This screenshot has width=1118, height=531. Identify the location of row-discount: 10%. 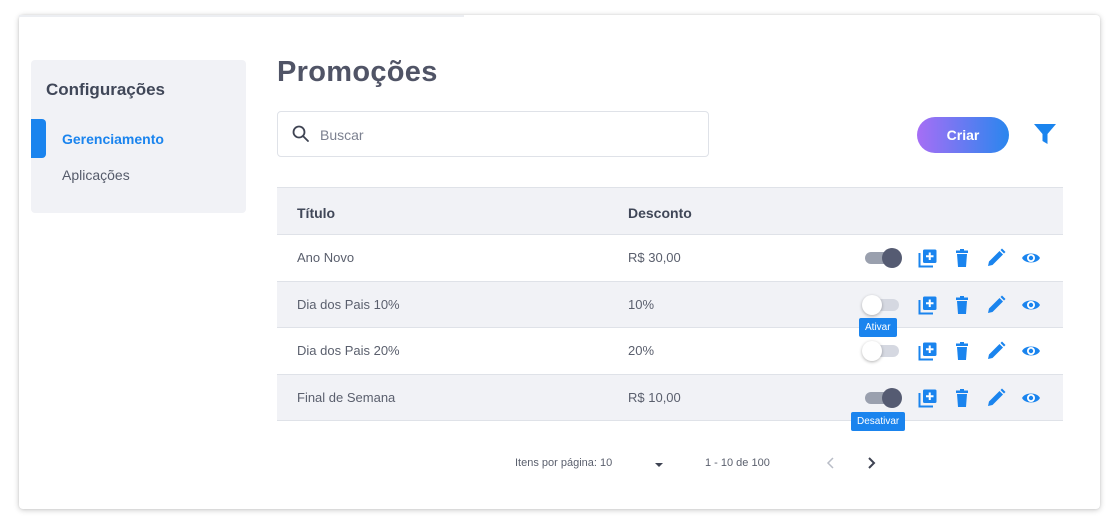
(641, 304).